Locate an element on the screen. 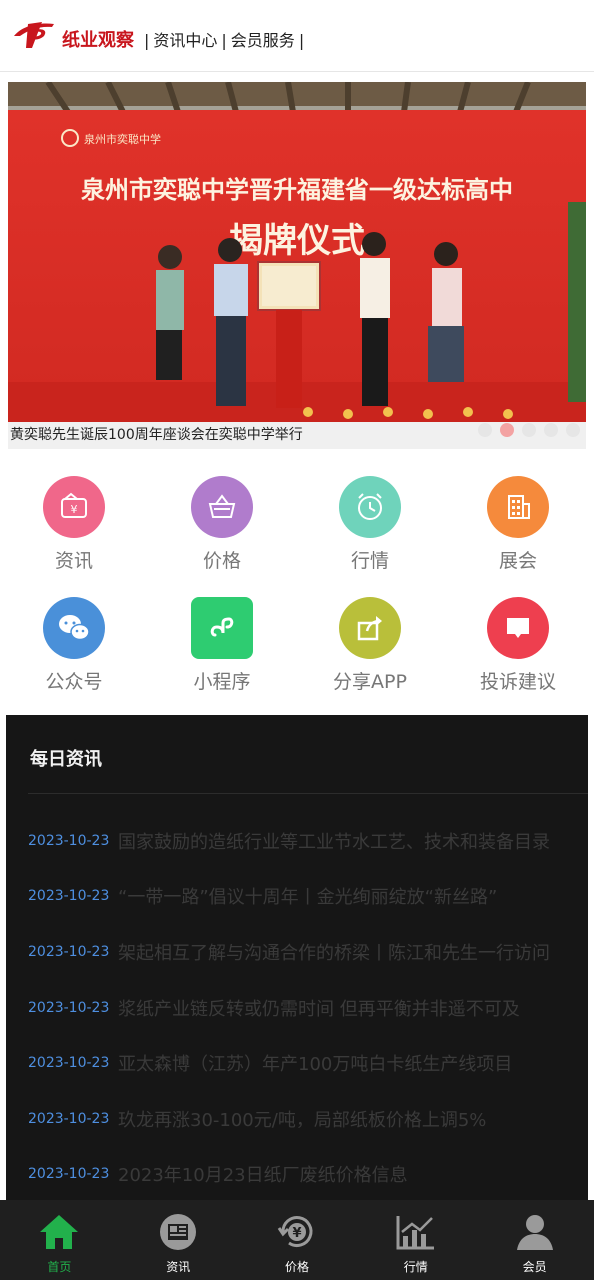 The image size is (594, 1280). wechat-icon is located at coordinates (74, 628).